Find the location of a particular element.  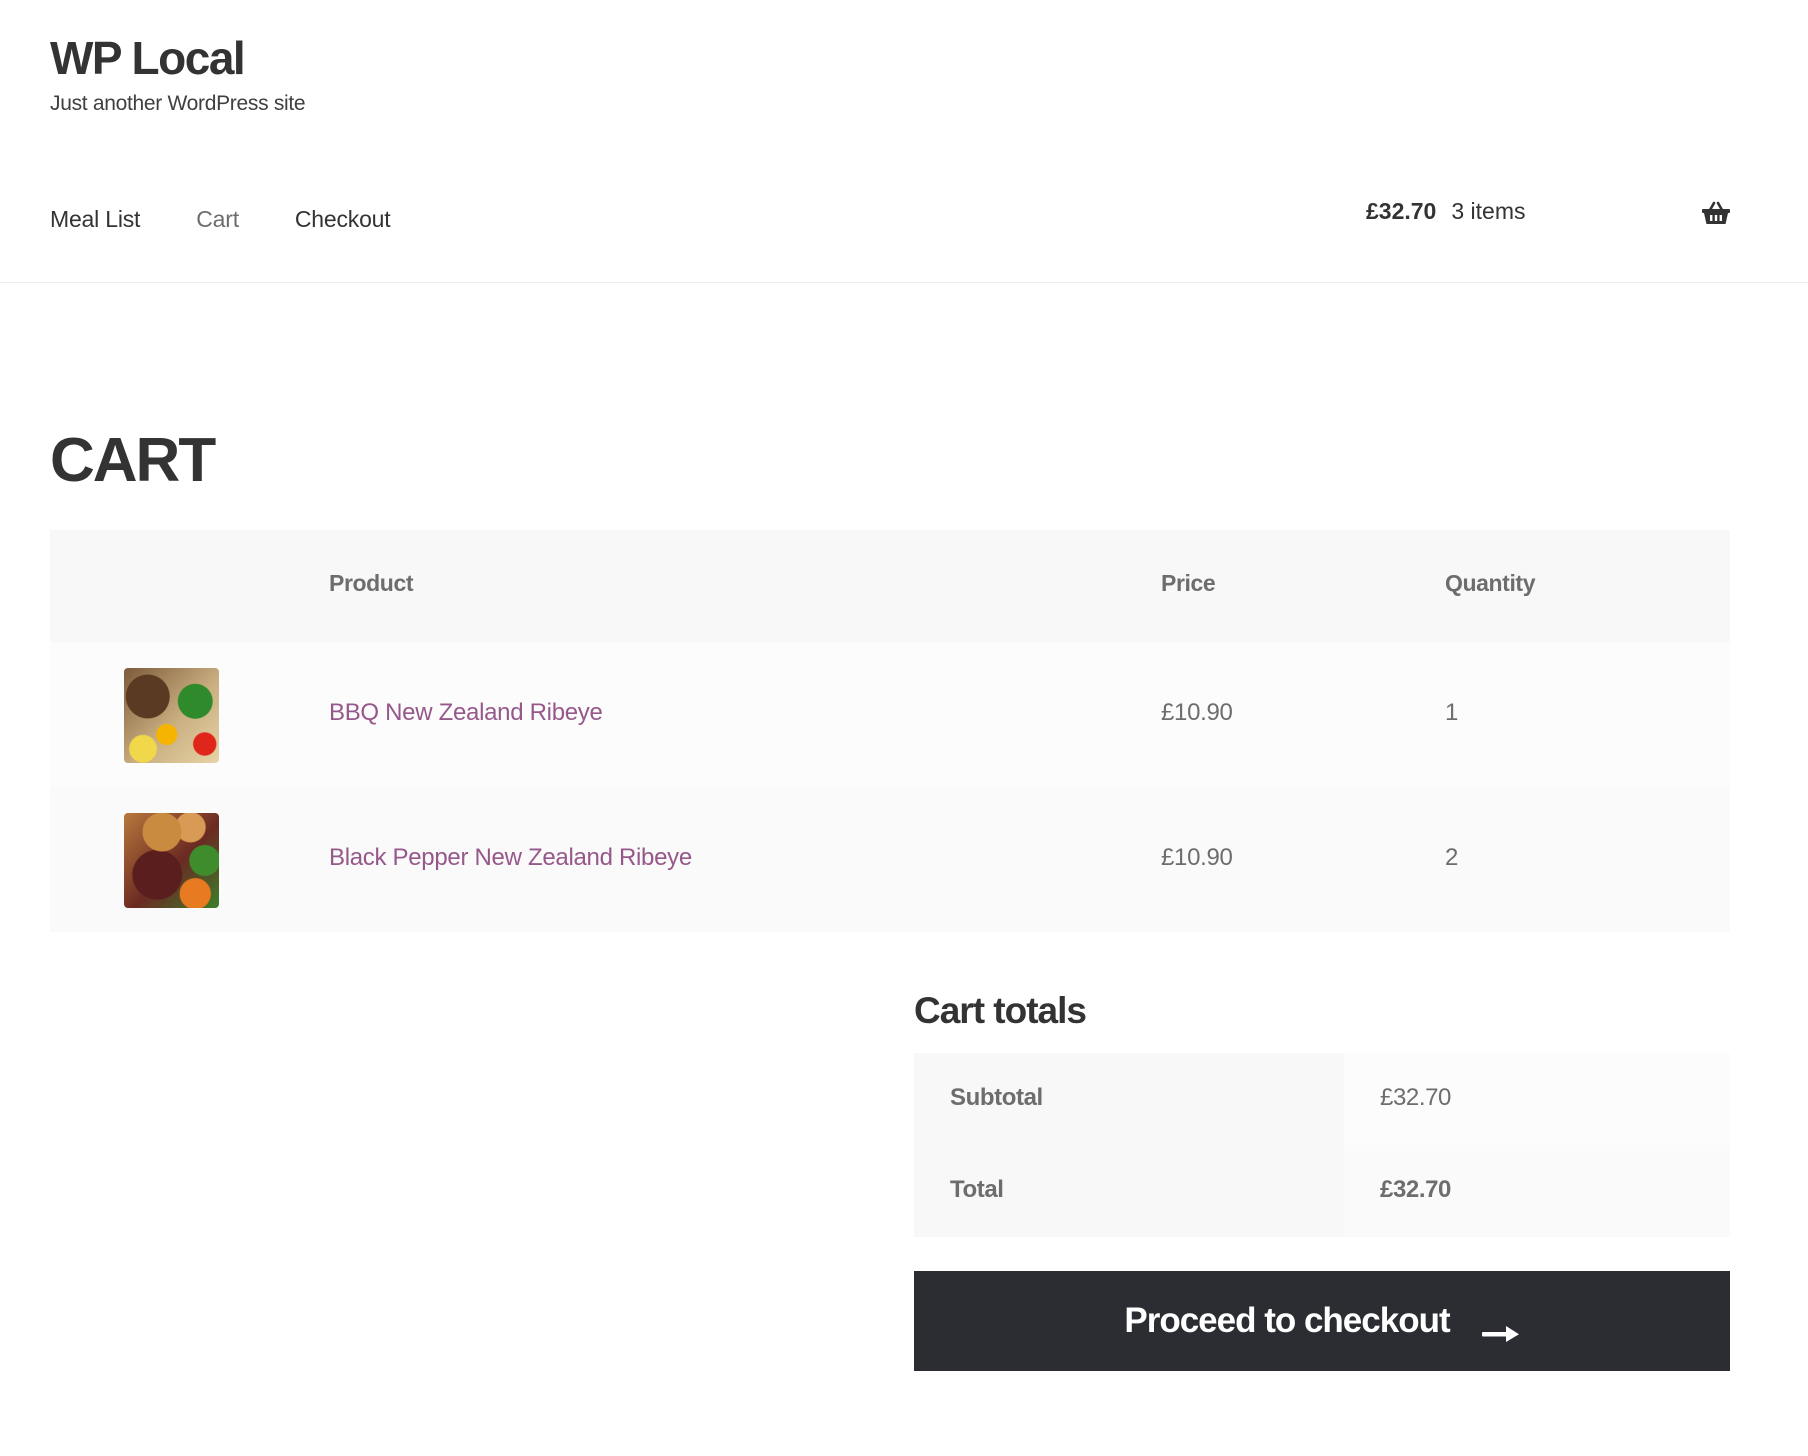

nav-item-checkout: Checkout is located at coordinates (343, 219).